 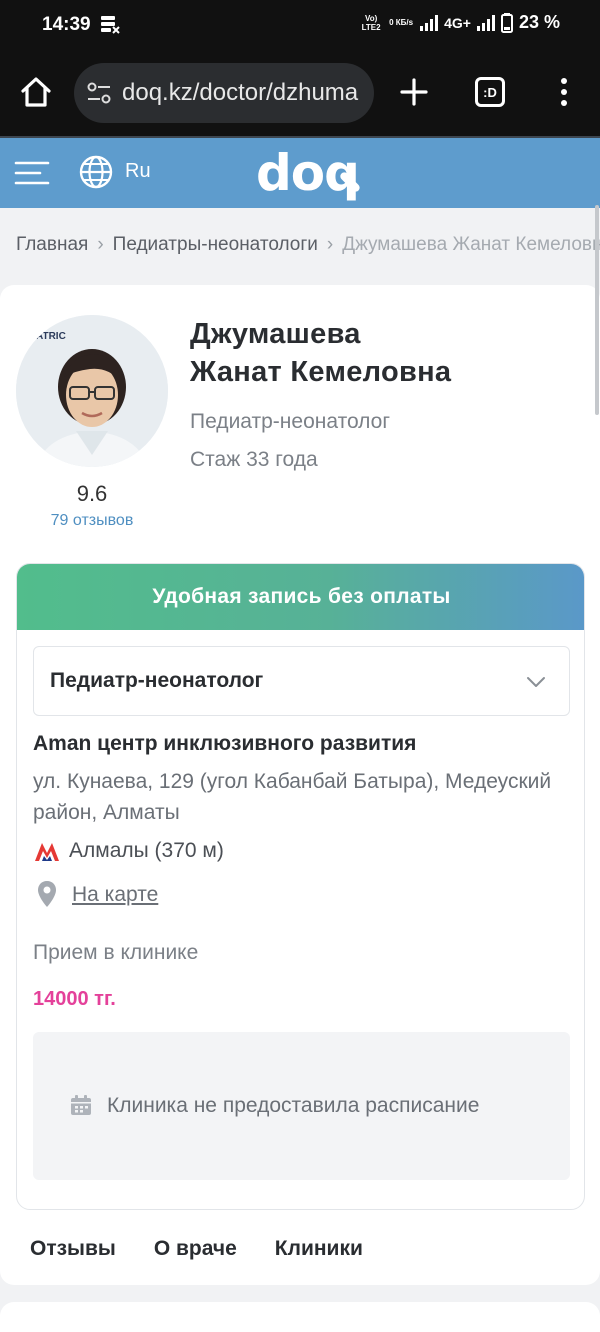 What do you see at coordinates (597, 310) in the screenshot?
I see `scrollbar` at bounding box center [597, 310].